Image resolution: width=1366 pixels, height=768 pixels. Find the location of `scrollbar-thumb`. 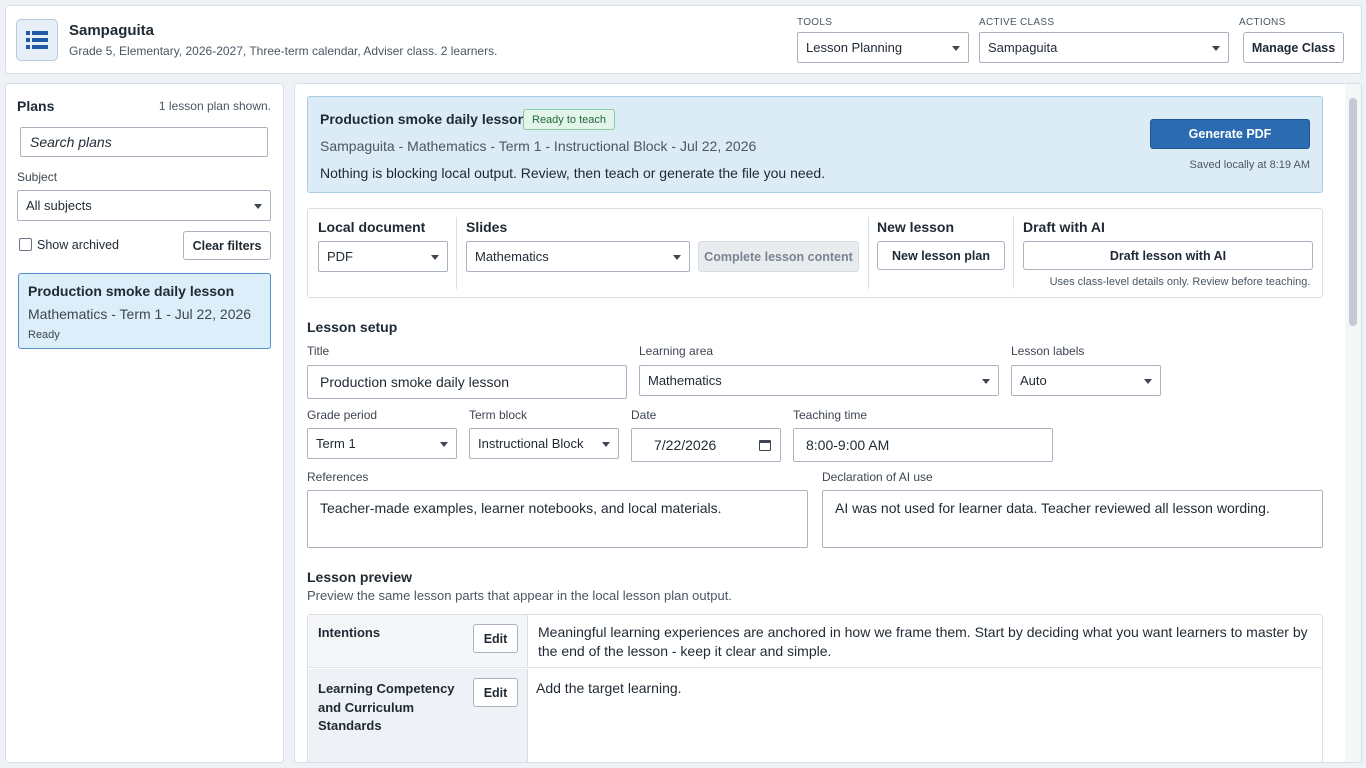

scrollbar-thumb is located at coordinates (1353, 212).